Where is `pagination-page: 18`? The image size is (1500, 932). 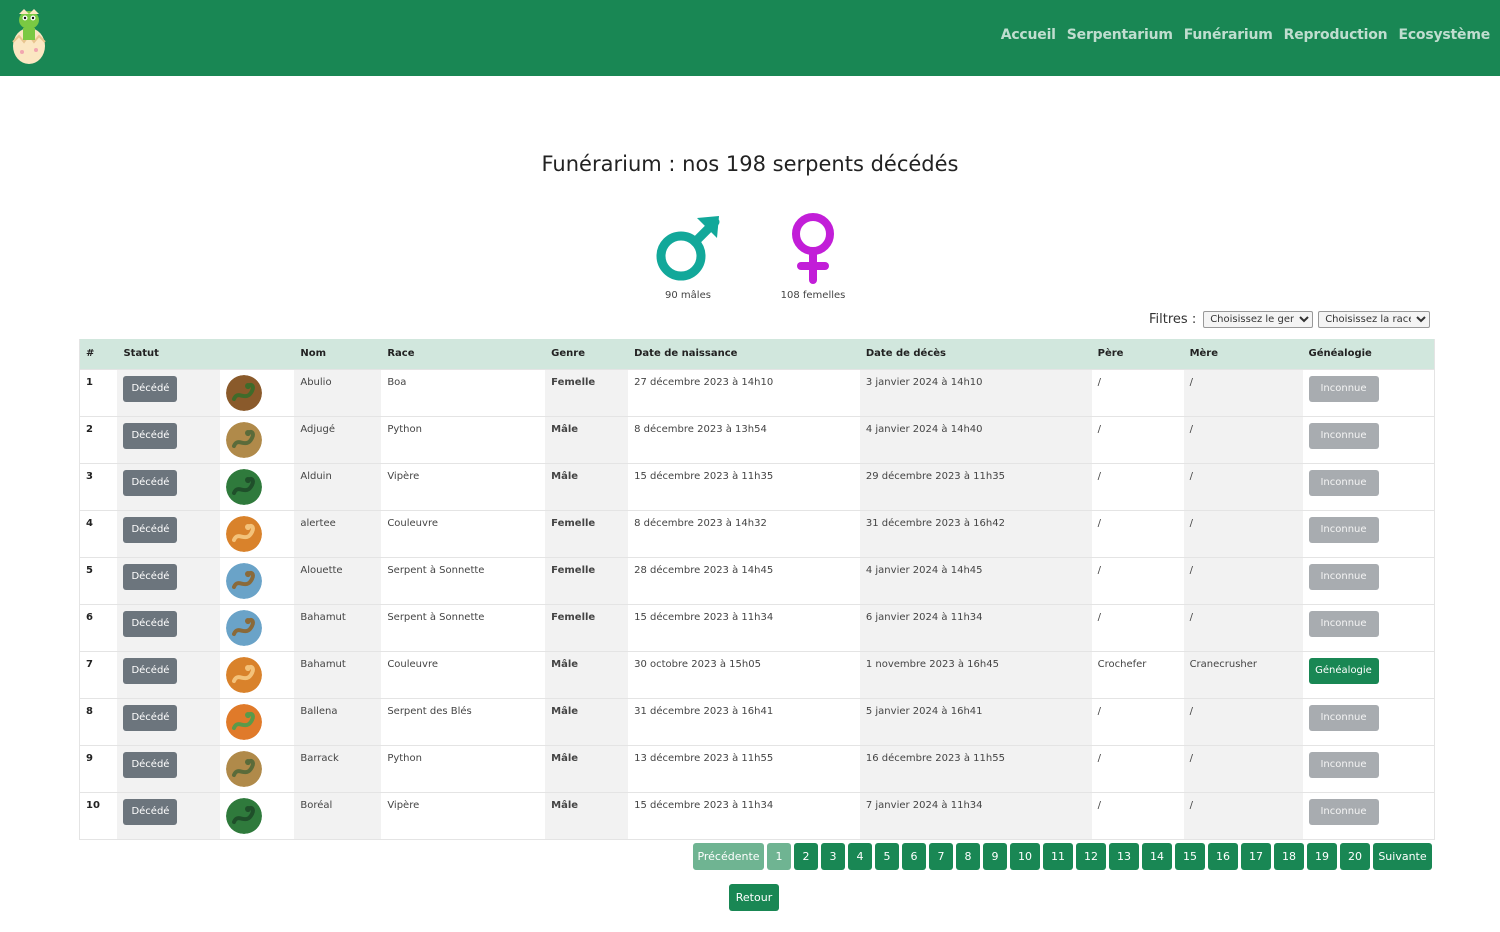 pagination-page: 18 is located at coordinates (1289, 856).